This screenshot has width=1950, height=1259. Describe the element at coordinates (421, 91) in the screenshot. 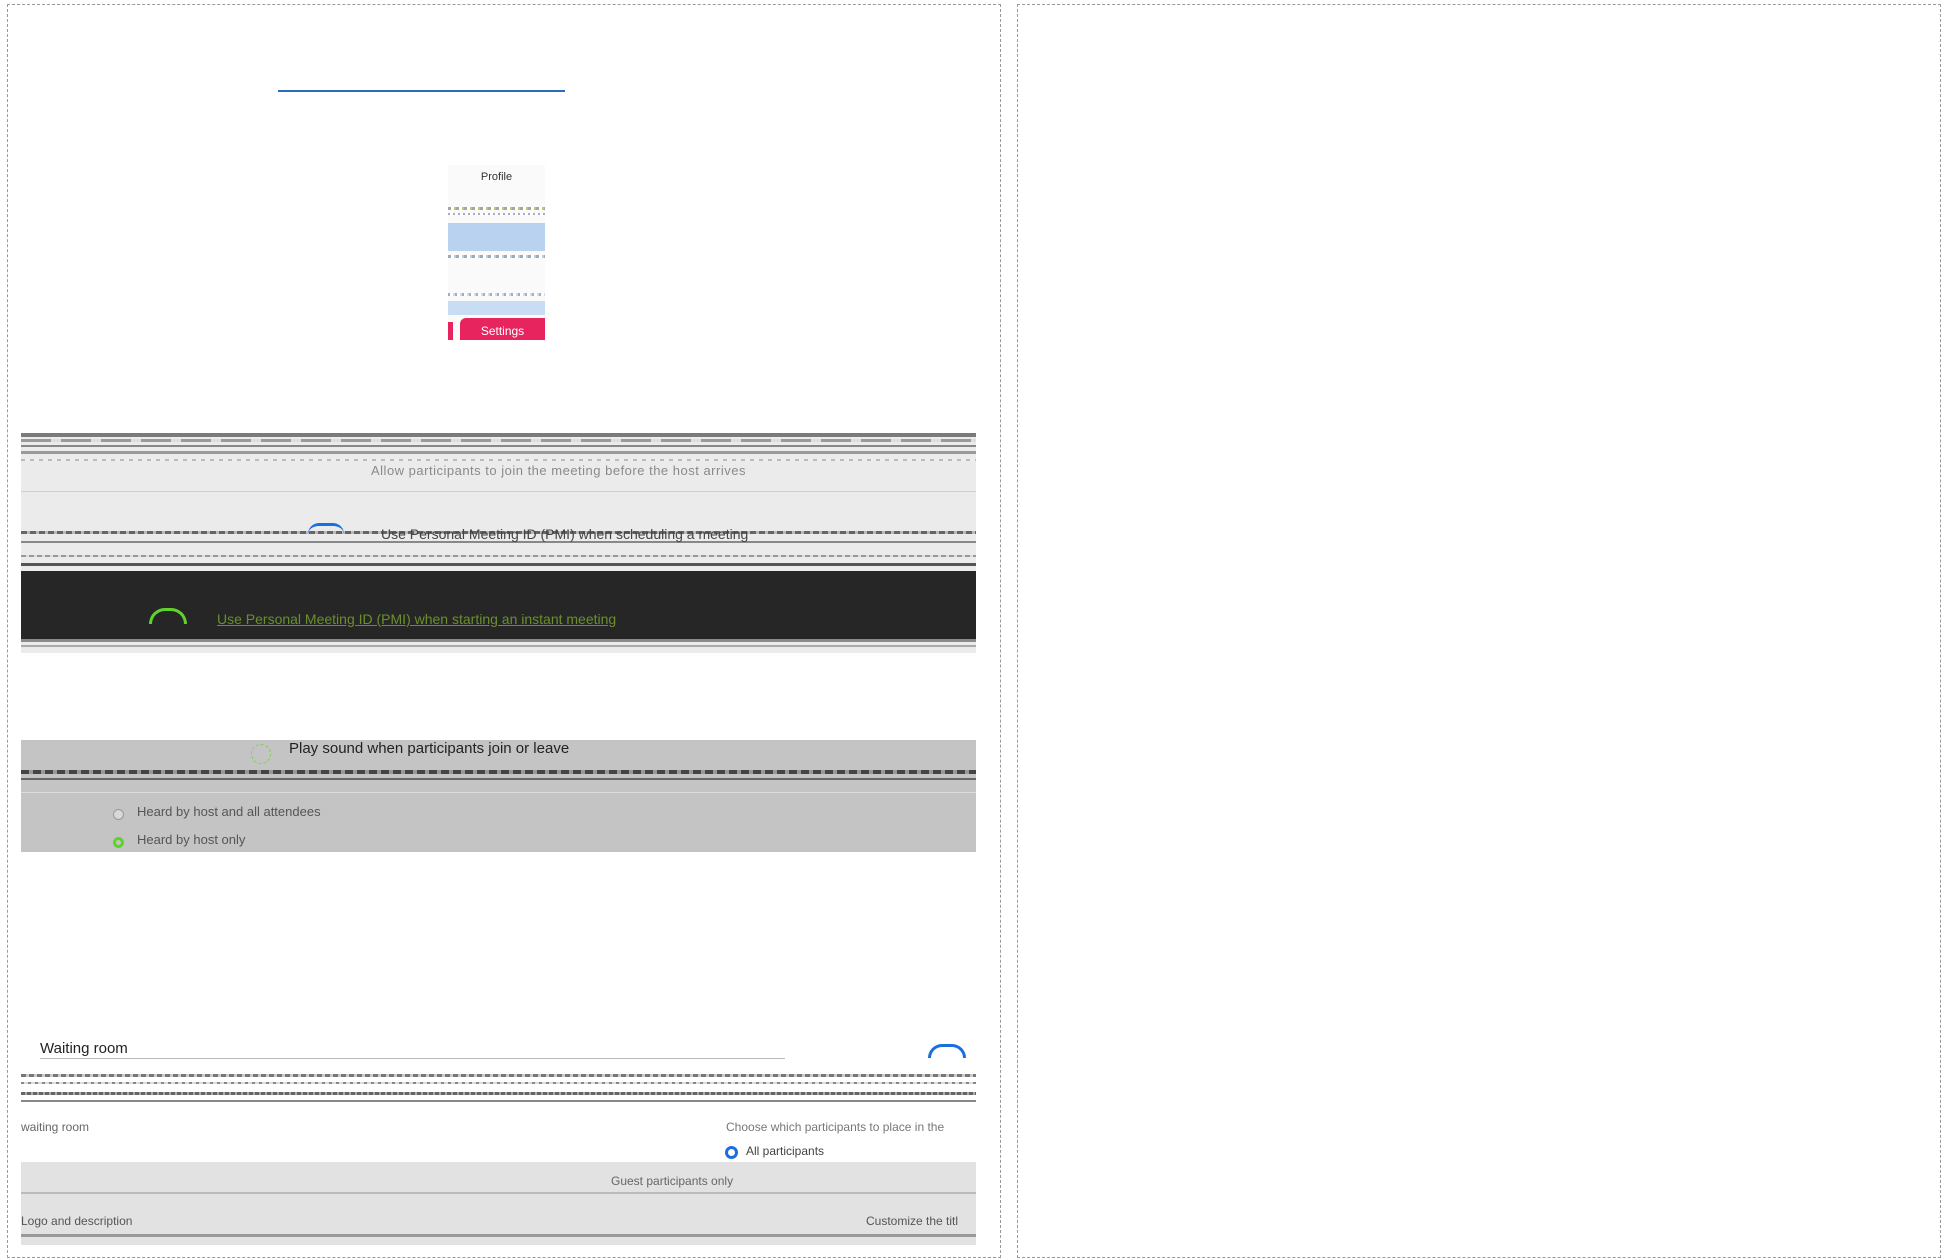

I see `top-link-underline` at that location.